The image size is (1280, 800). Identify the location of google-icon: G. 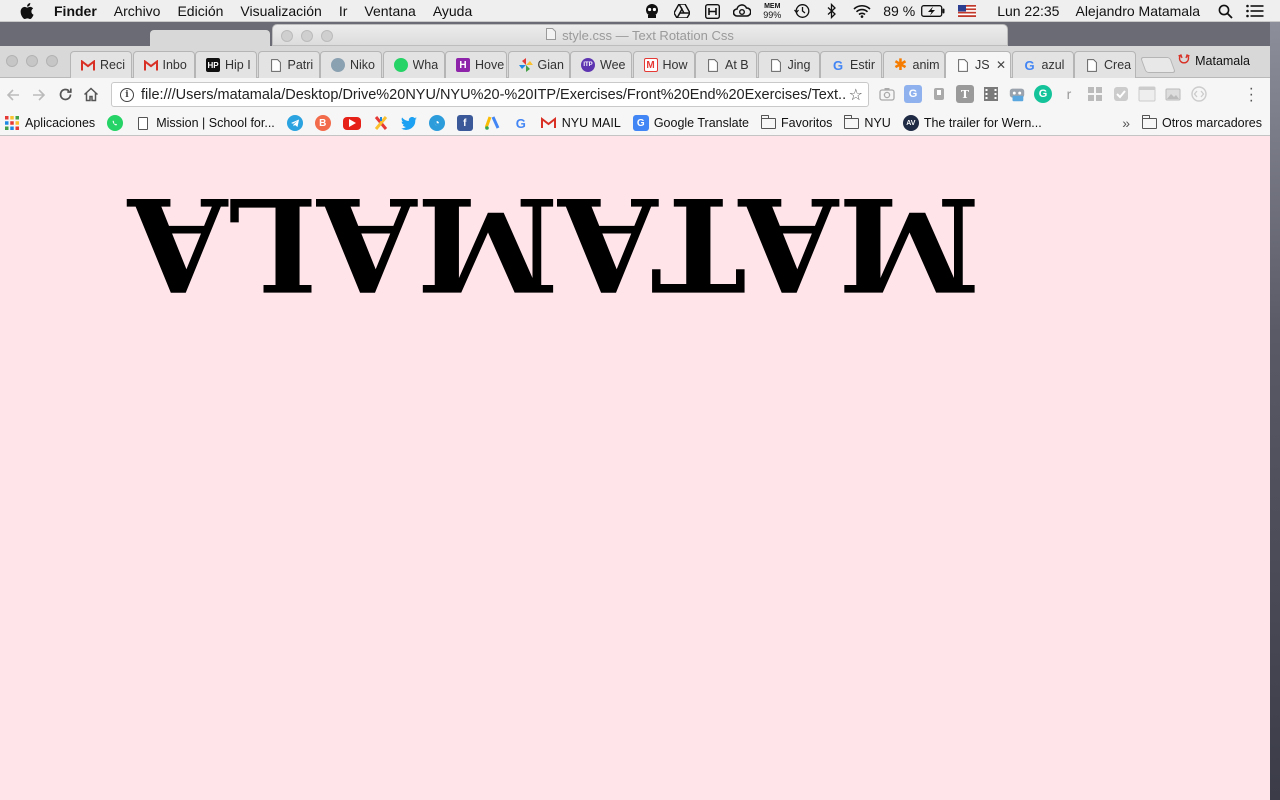
(520, 123).